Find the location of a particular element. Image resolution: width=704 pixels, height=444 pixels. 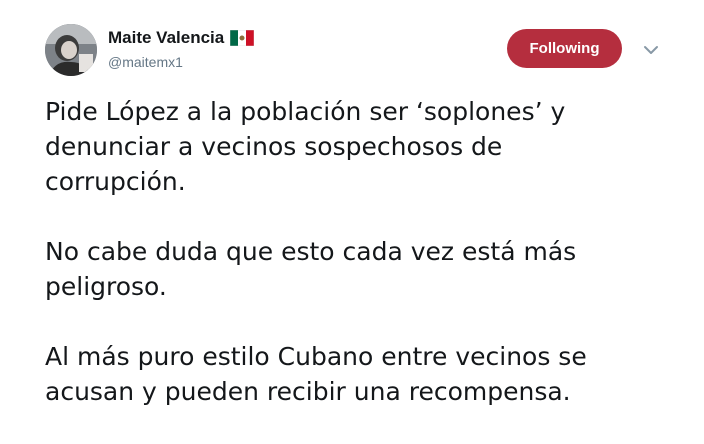

avatar is located at coordinates (71, 50).